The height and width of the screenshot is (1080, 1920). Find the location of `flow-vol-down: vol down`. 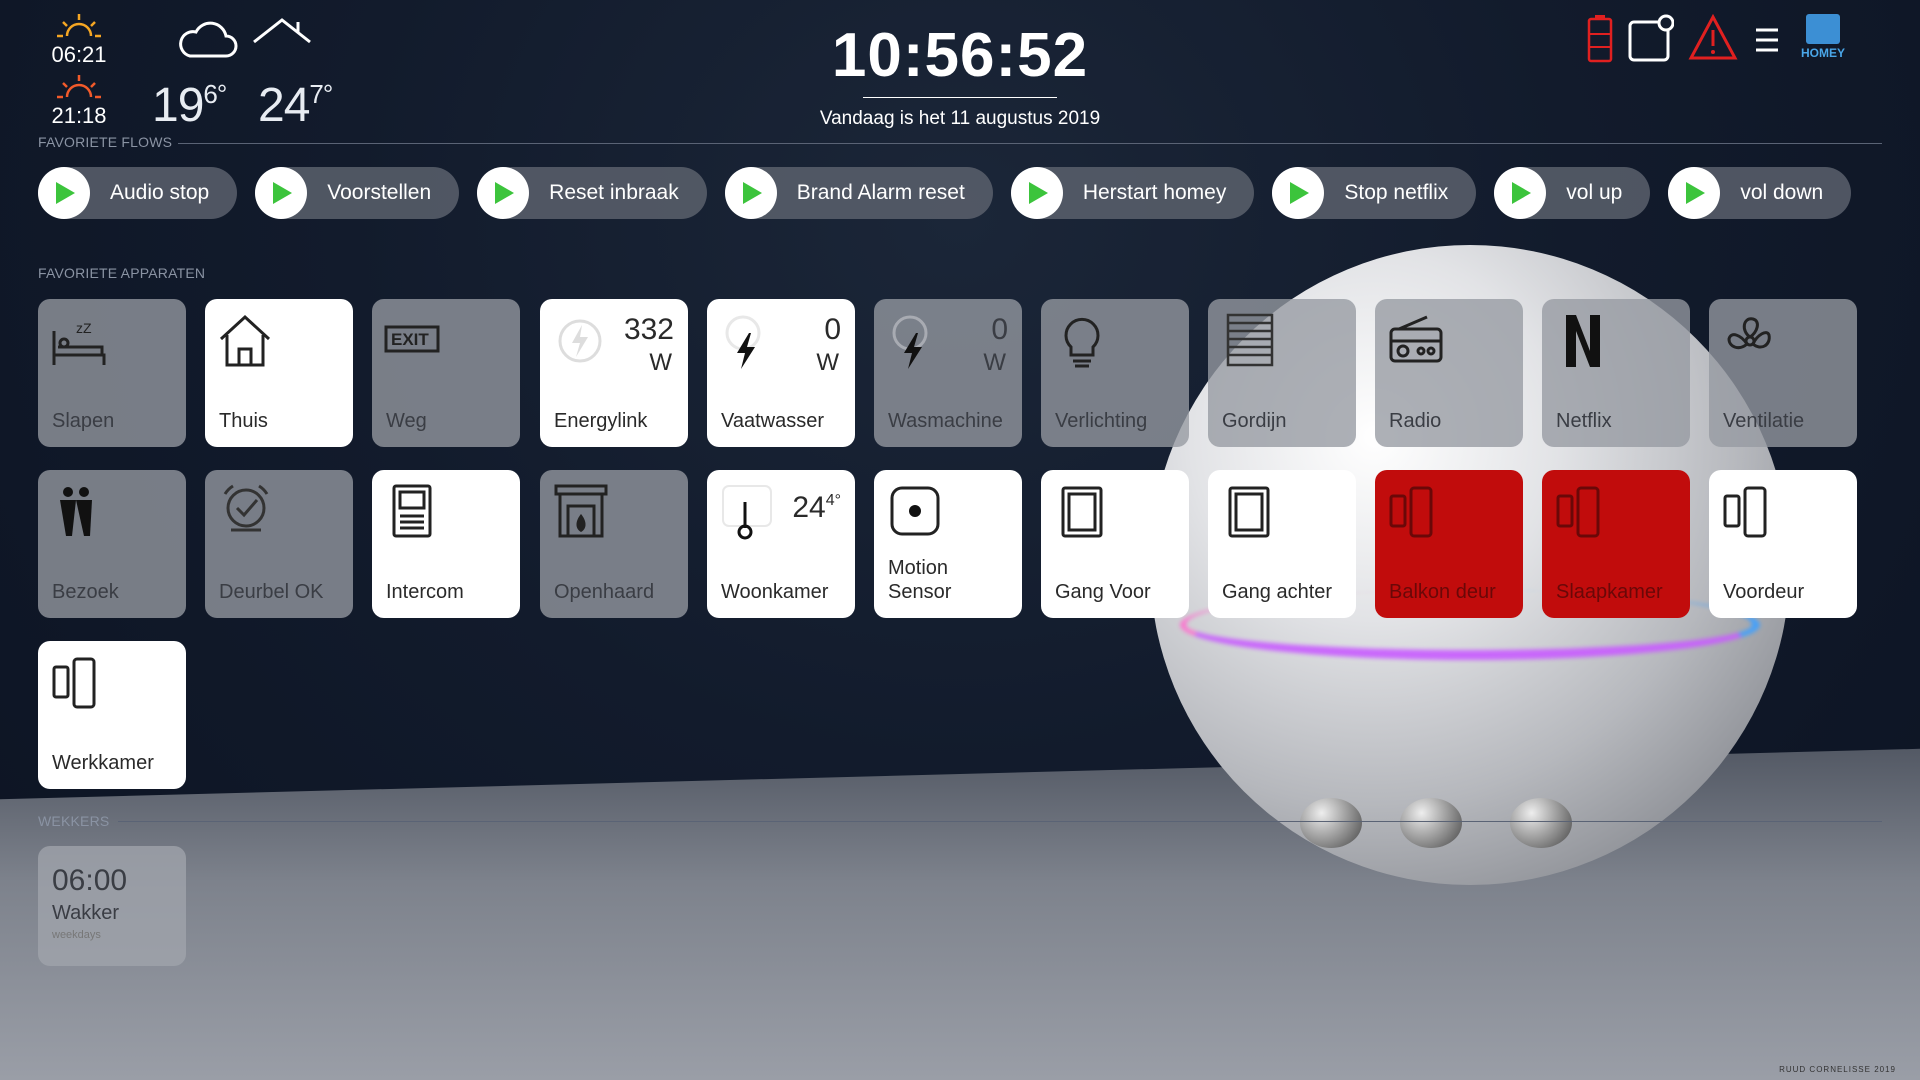

flow-vol-down: vol down is located at coordinates (1760, 193).